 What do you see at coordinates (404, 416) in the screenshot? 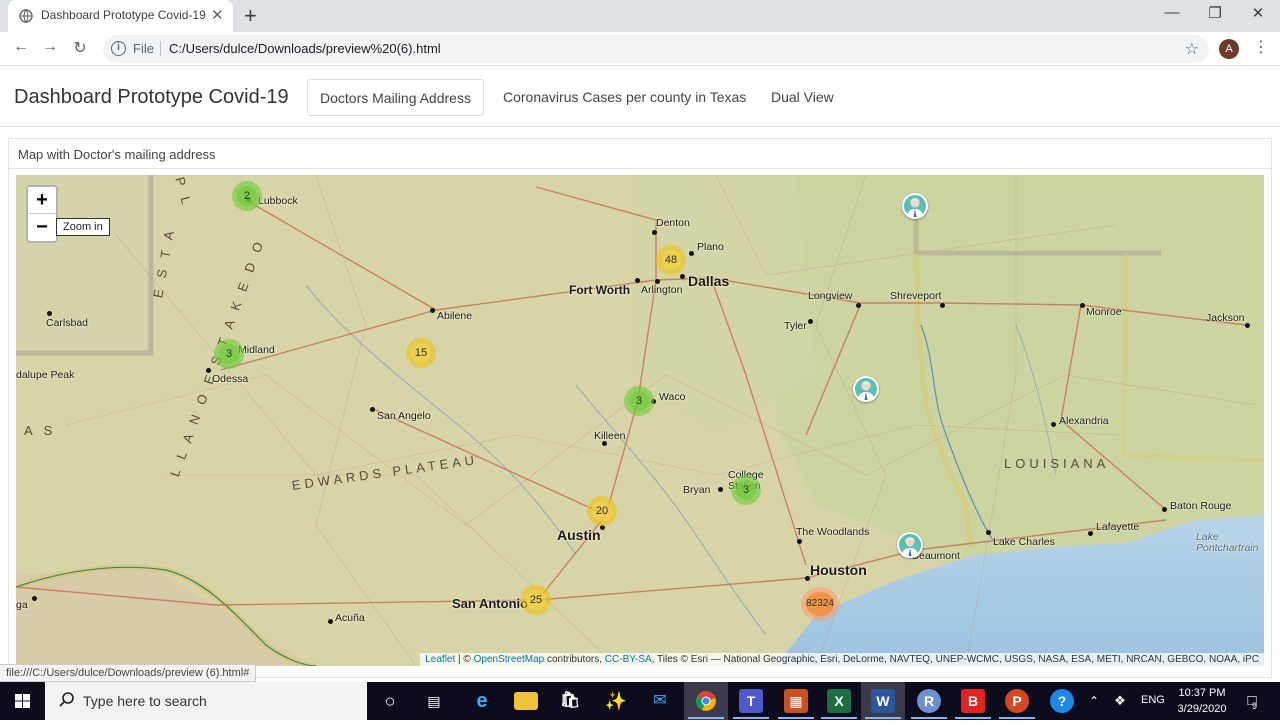
I see `city-label-san-angelo: San Angelo` at bounding box center [404, 416].